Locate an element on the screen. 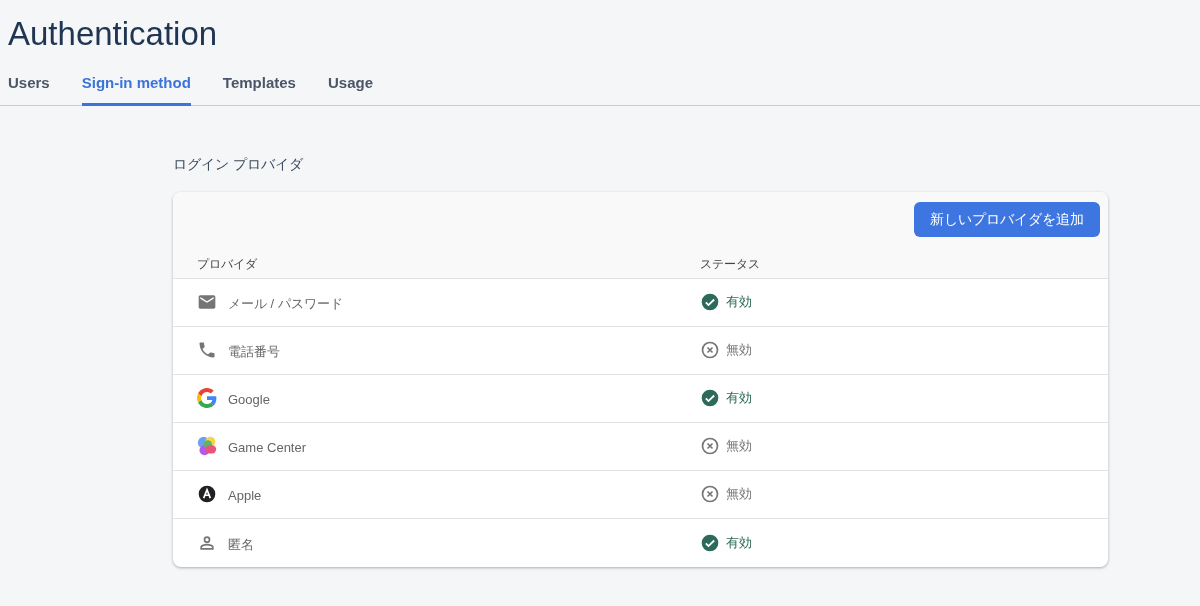  provider-name: Game Center is located at coordinates (267, 448).